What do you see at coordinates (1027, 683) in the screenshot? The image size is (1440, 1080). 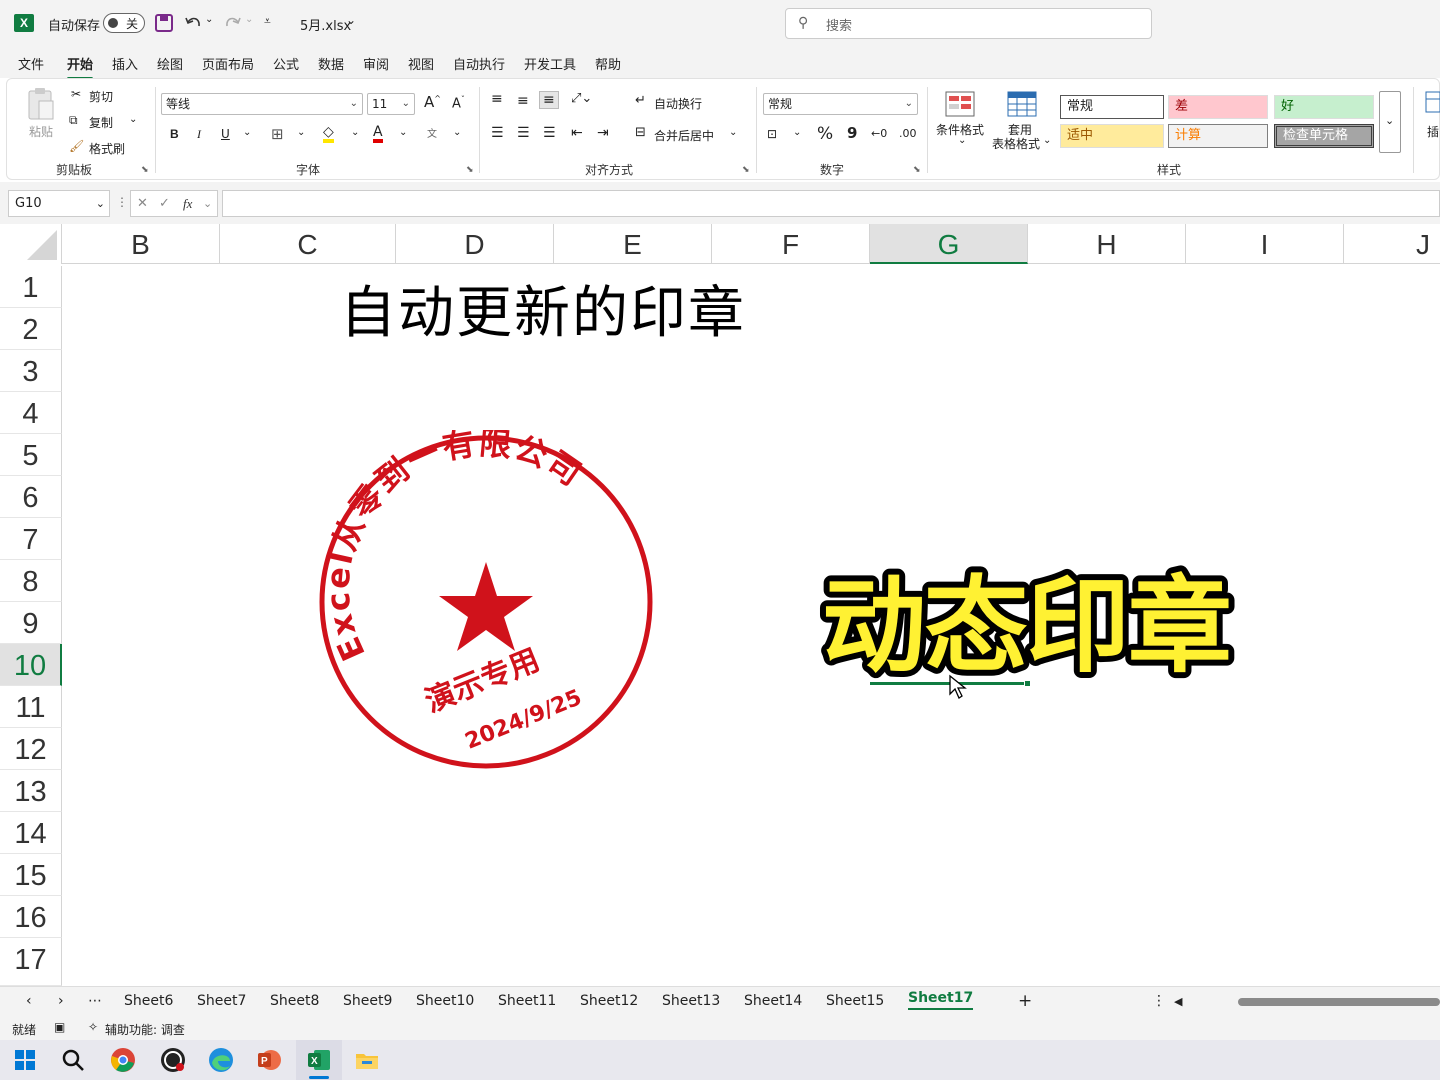 I see `fill-handle` at bounding box center [1027, 683].